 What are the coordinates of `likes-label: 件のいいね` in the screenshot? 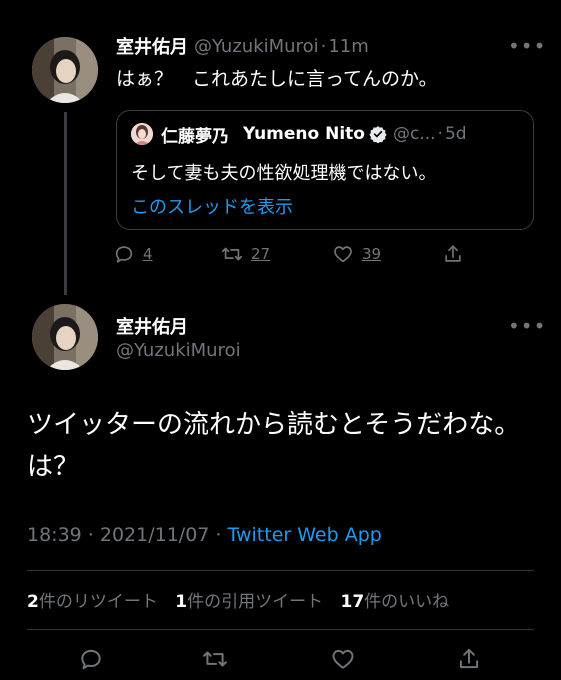 It's located at (407, 602).